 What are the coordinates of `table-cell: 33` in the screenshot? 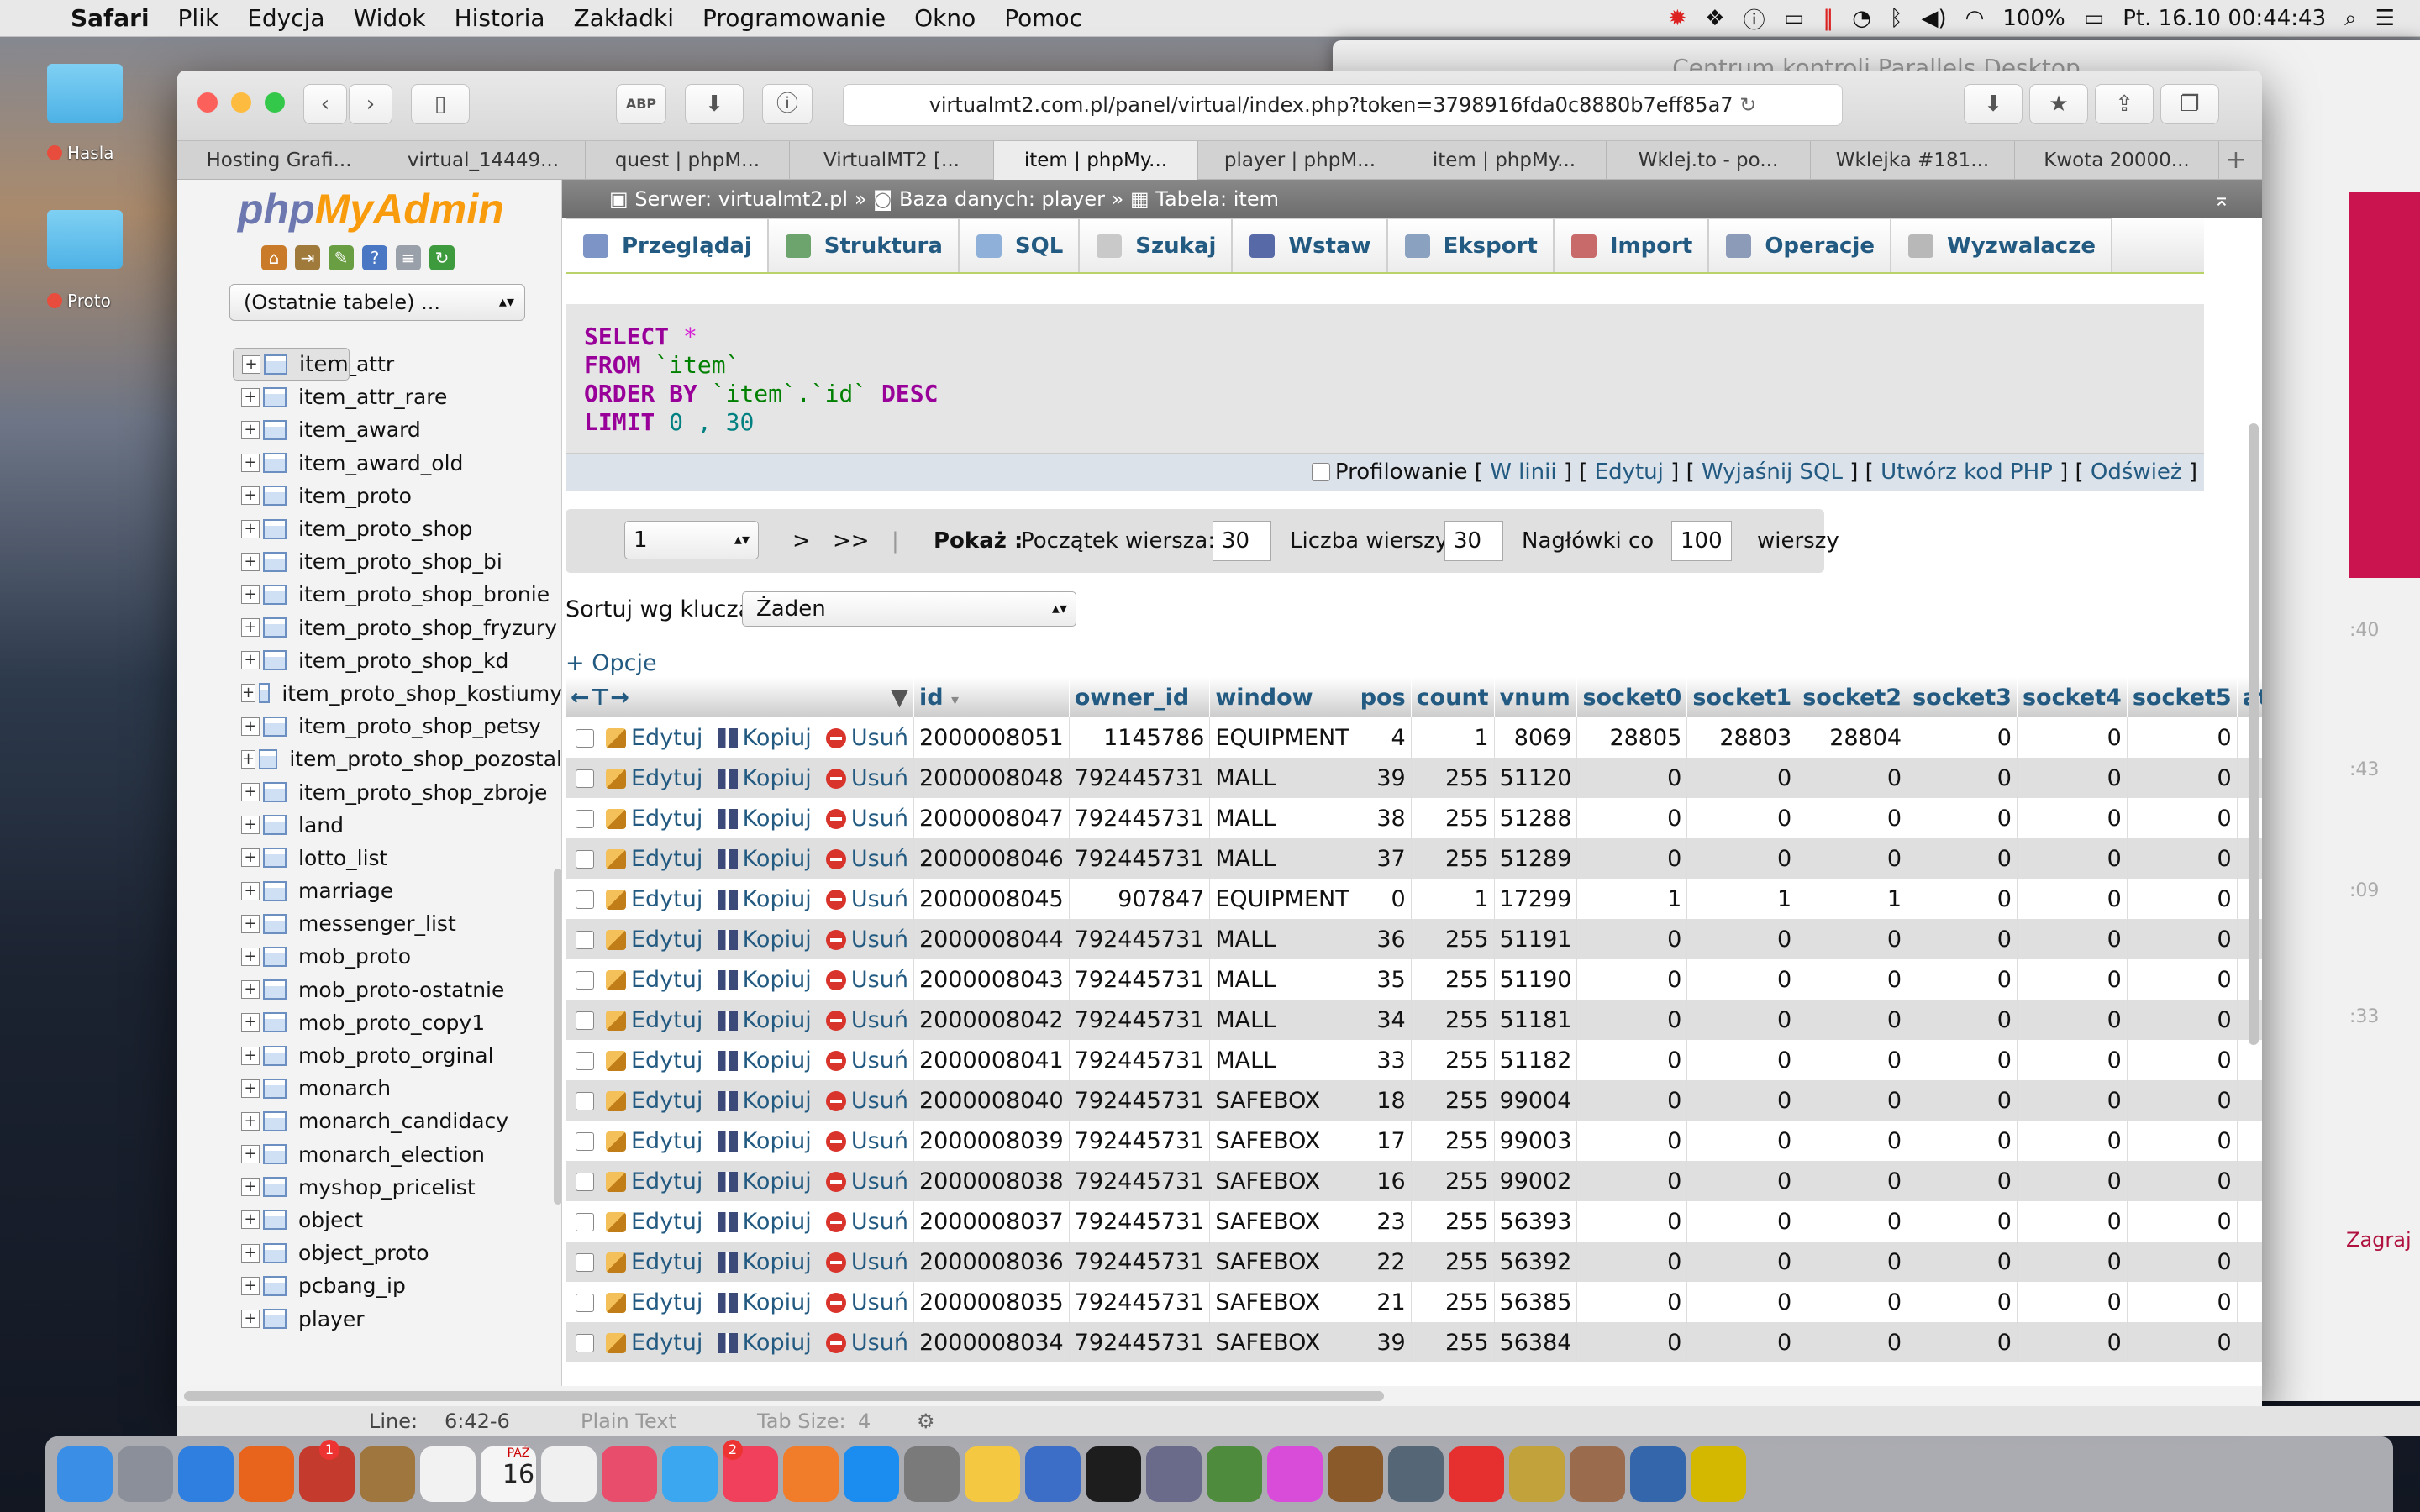 It's located at (1383, 1060).